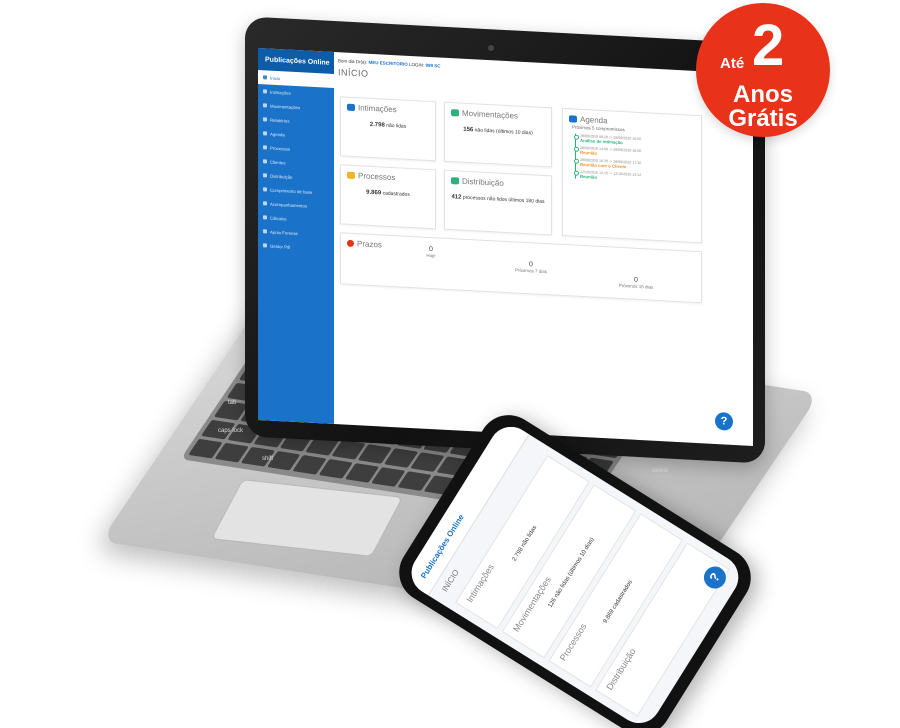  I want to click on key-caps-lock: caps lock, so click(231, 431).